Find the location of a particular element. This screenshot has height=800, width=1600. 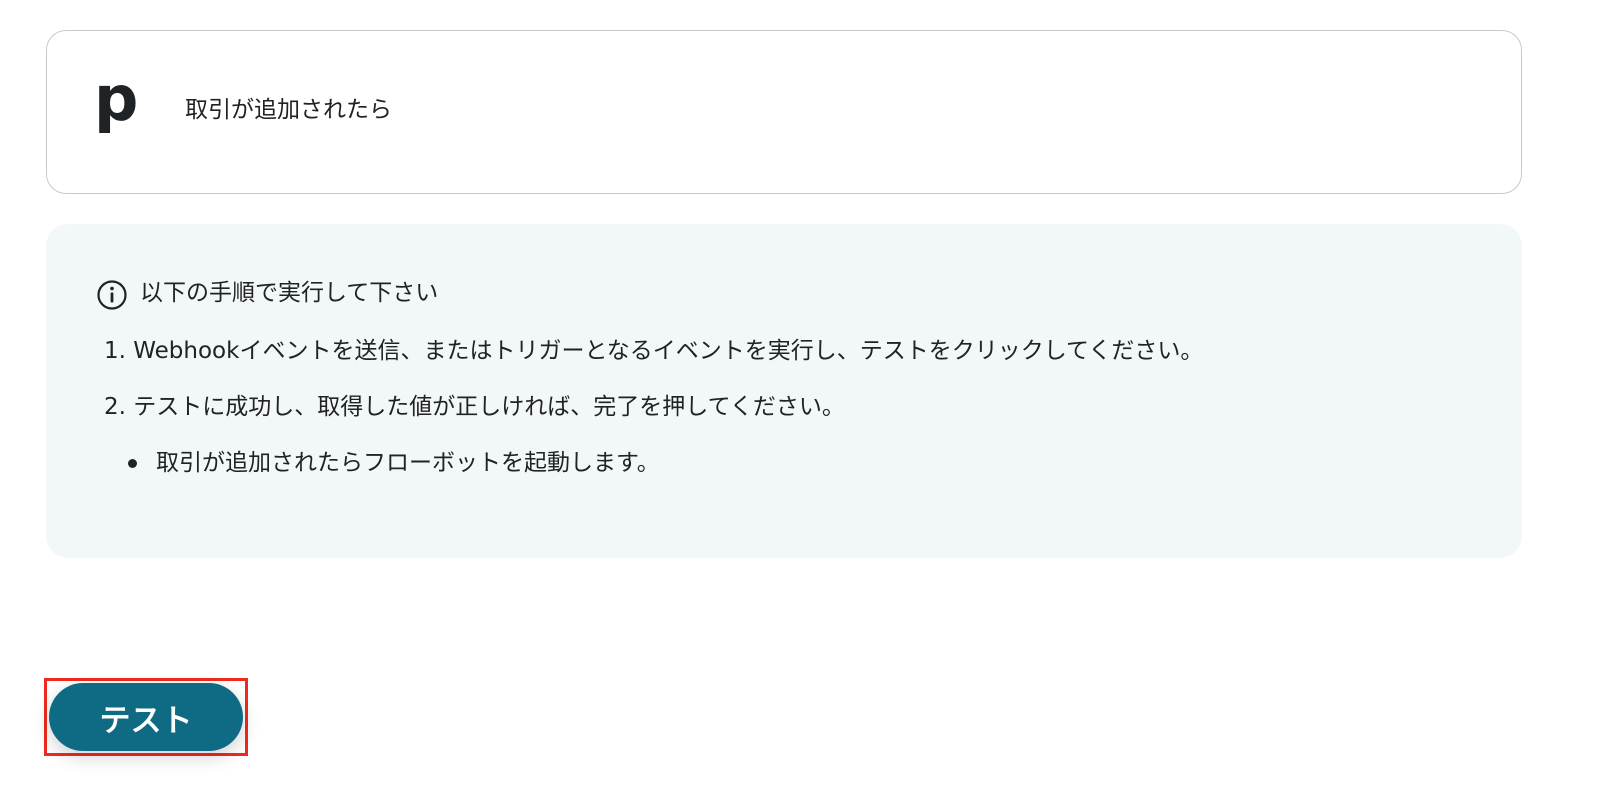

trigger-title: 取引が追加されたら is located at coordinates (288, 110).